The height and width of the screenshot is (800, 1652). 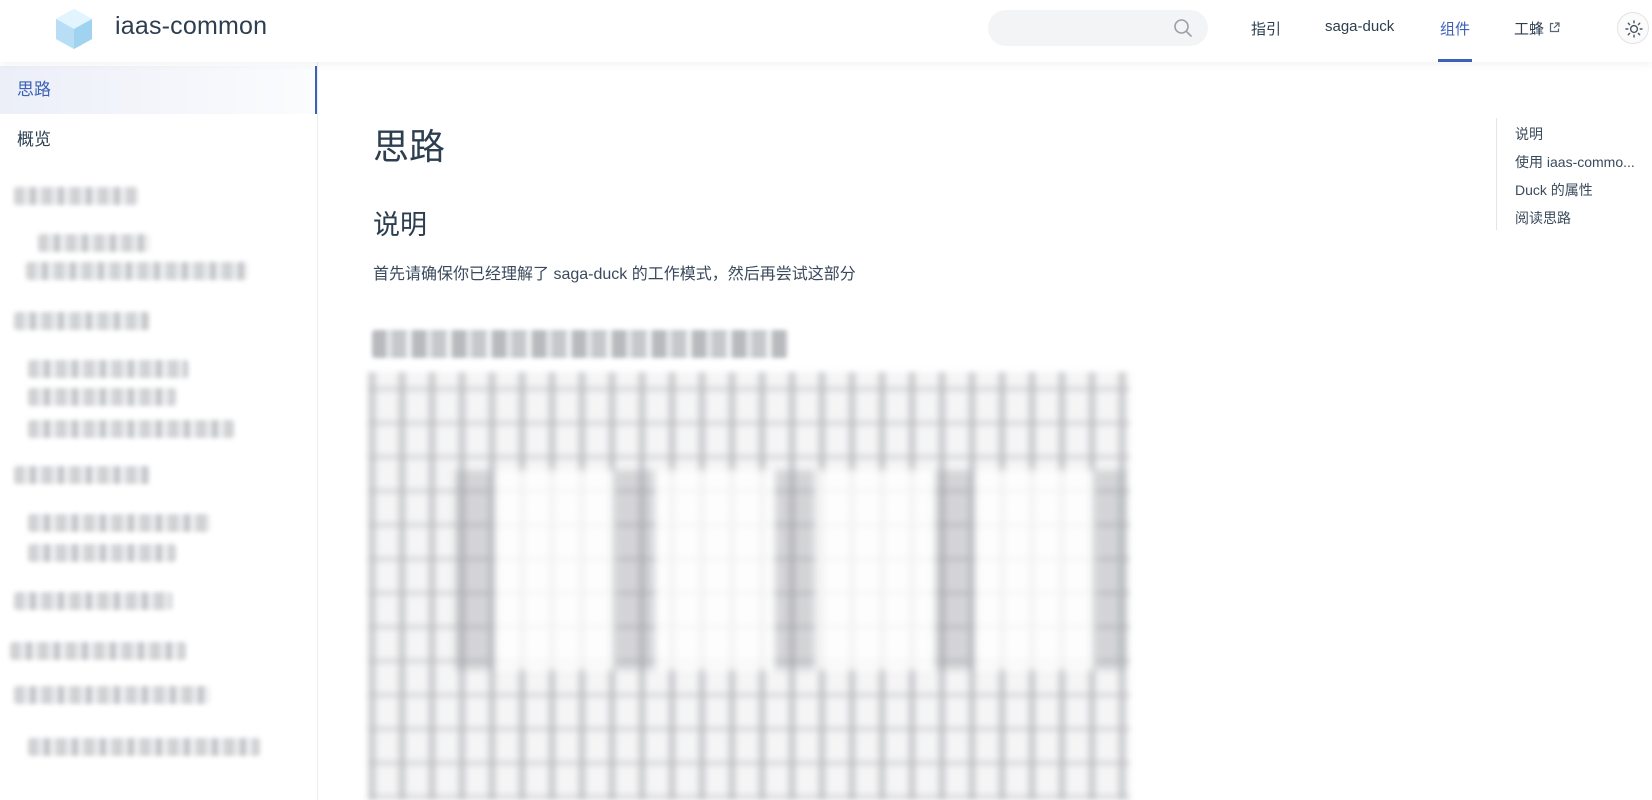 I want to click on sidebar-item-thinking: 思路, so click(x=158, y=90).